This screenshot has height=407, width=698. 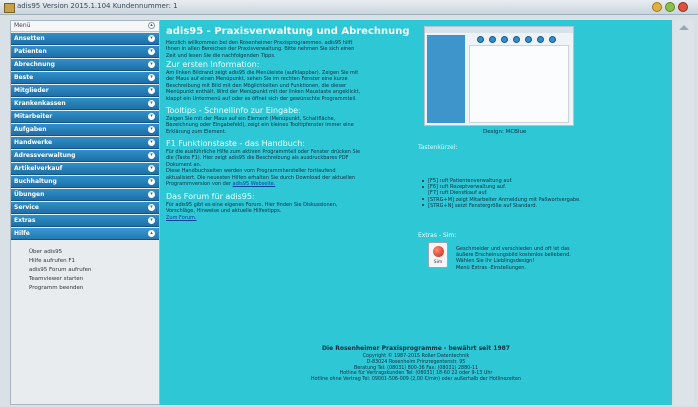 What do you see at coordinates (85, 26) in the screenshot?
I see `menu-header: Menü ▴` at bounding box center [85, 26].